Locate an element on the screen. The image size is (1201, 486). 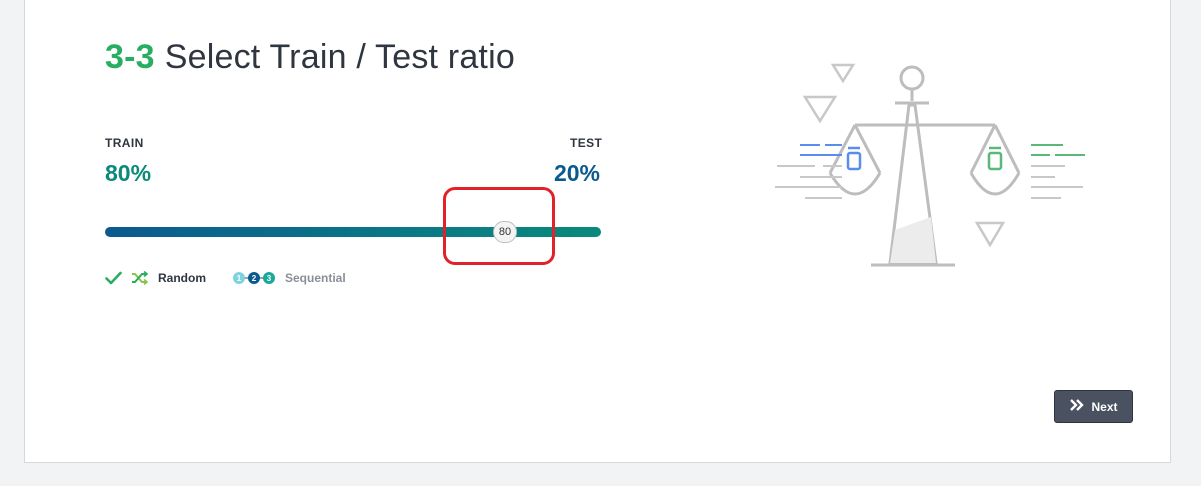
next-button: Next is located at coordinates (1093, 406).